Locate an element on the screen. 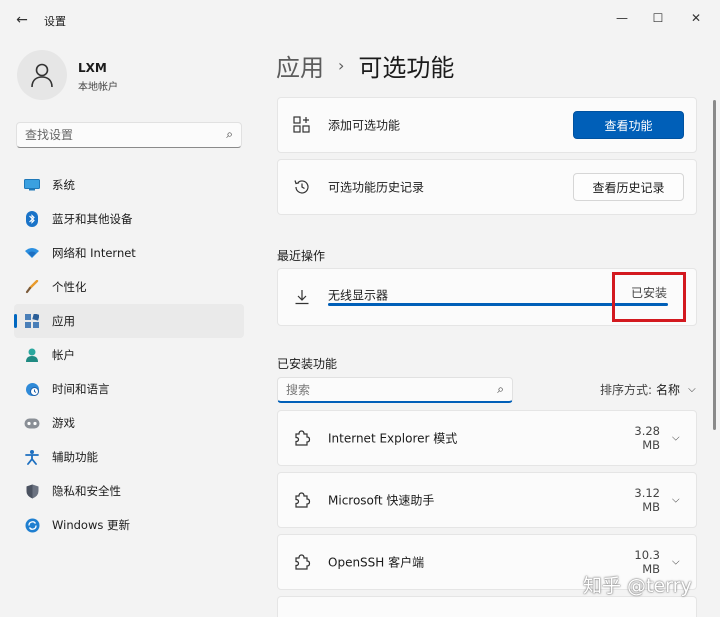 Image resolution: width=720 pixels, height=617 pixels. sidebar-item-accessibility: 辅助功能 is located at coordinates (129, 457).